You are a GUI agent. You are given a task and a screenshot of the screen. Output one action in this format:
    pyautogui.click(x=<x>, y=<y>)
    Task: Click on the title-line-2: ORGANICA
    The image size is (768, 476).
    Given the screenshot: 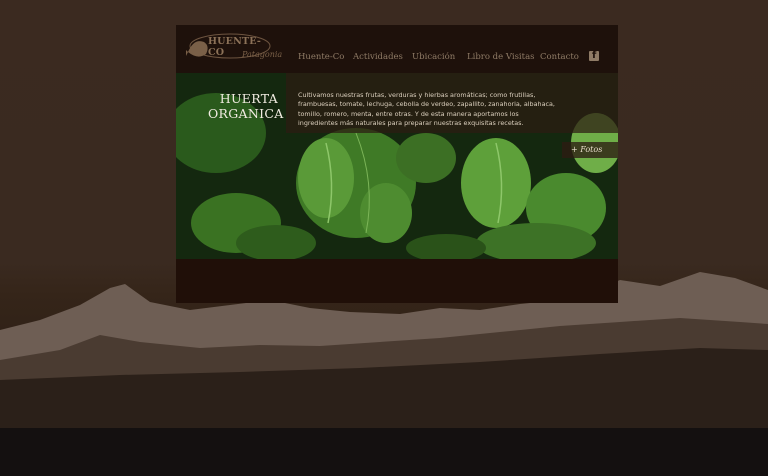 What is the action you would take?
    pyautogui.click(x=246, y=113)
    